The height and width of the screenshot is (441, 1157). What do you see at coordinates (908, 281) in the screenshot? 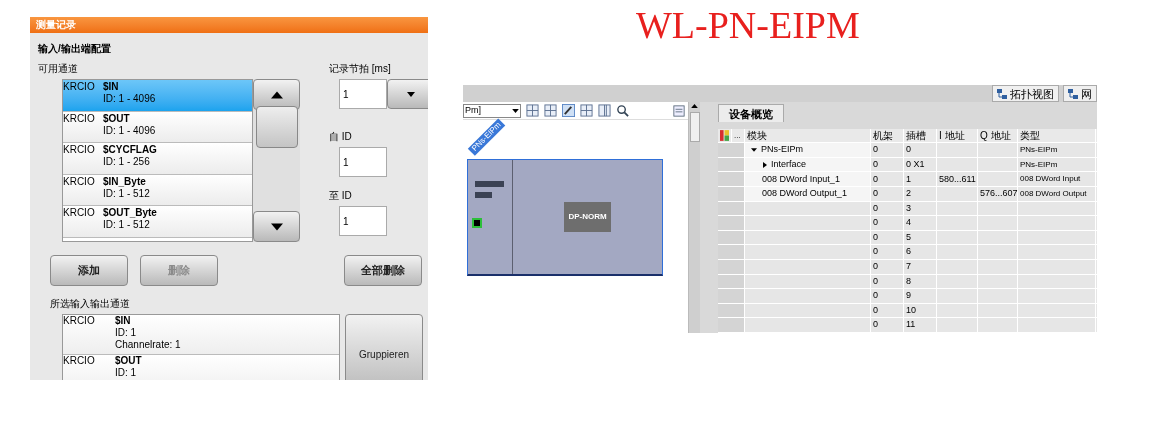
I see `slot-cell-text: 8` at bounding box center [908, 281].